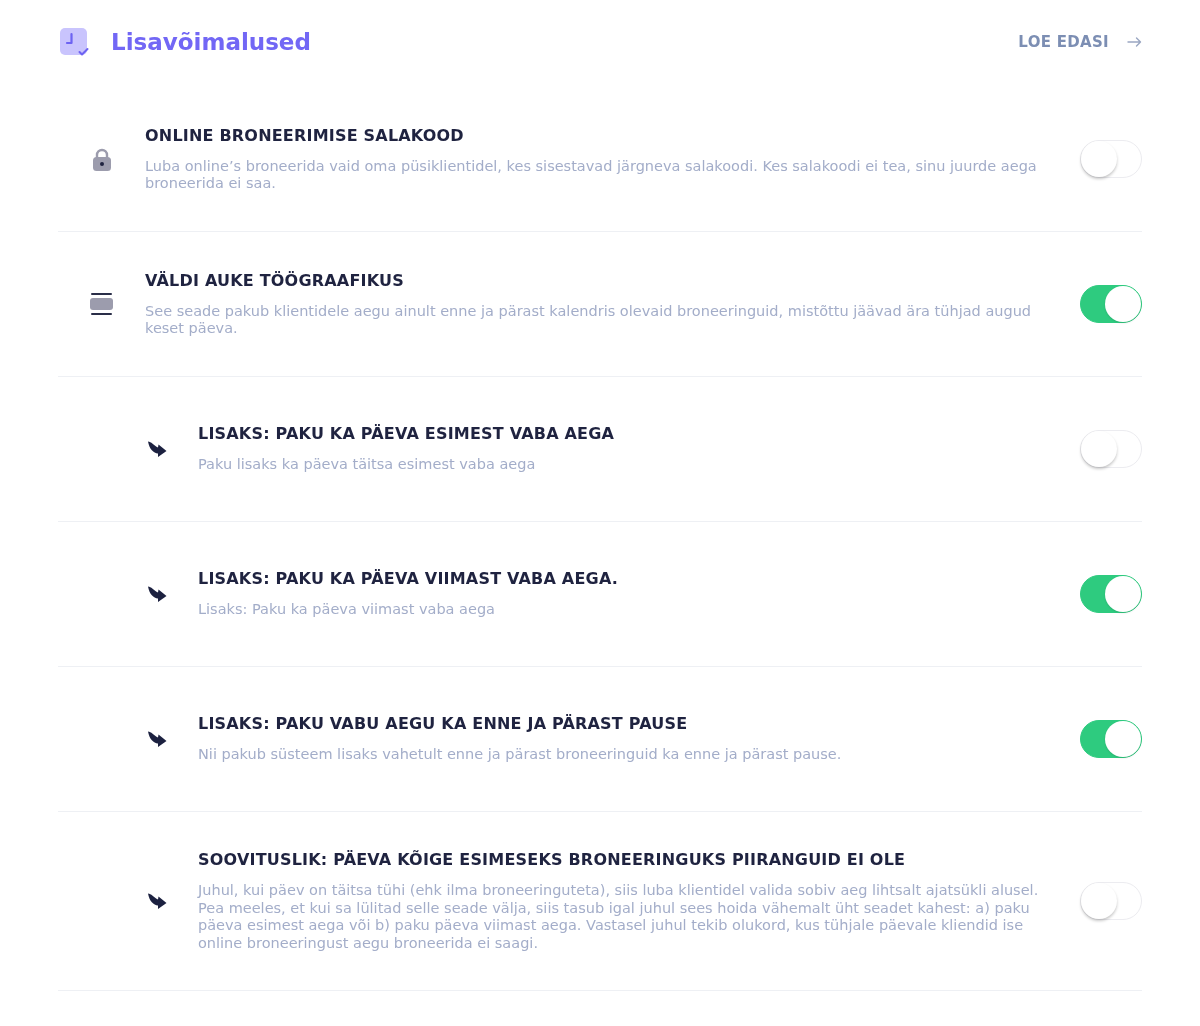  What do you see at coordinates (552, 860) in the screenshot?
I see `setting-title: SOOVITUSLIK: PÄEVA KÕIGE ESIMESEKS BRONEERINGUKS PIIRANGUID EI OLE` at bounding box center [552, 860].